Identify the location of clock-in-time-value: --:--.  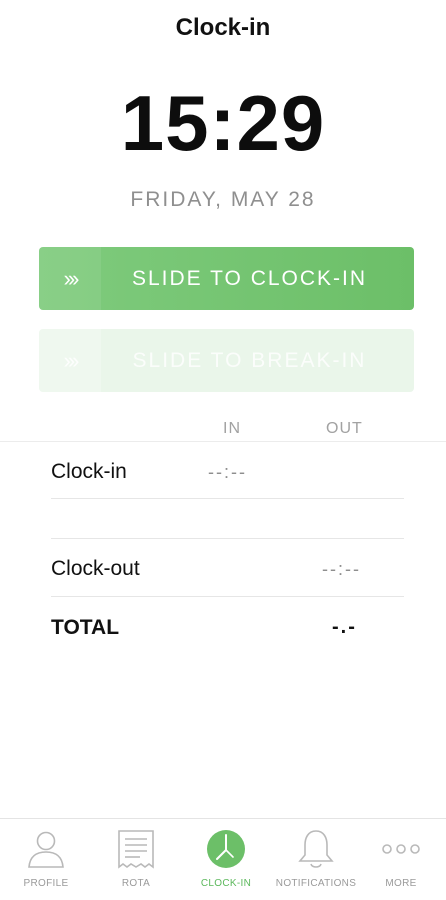
(227, 472).